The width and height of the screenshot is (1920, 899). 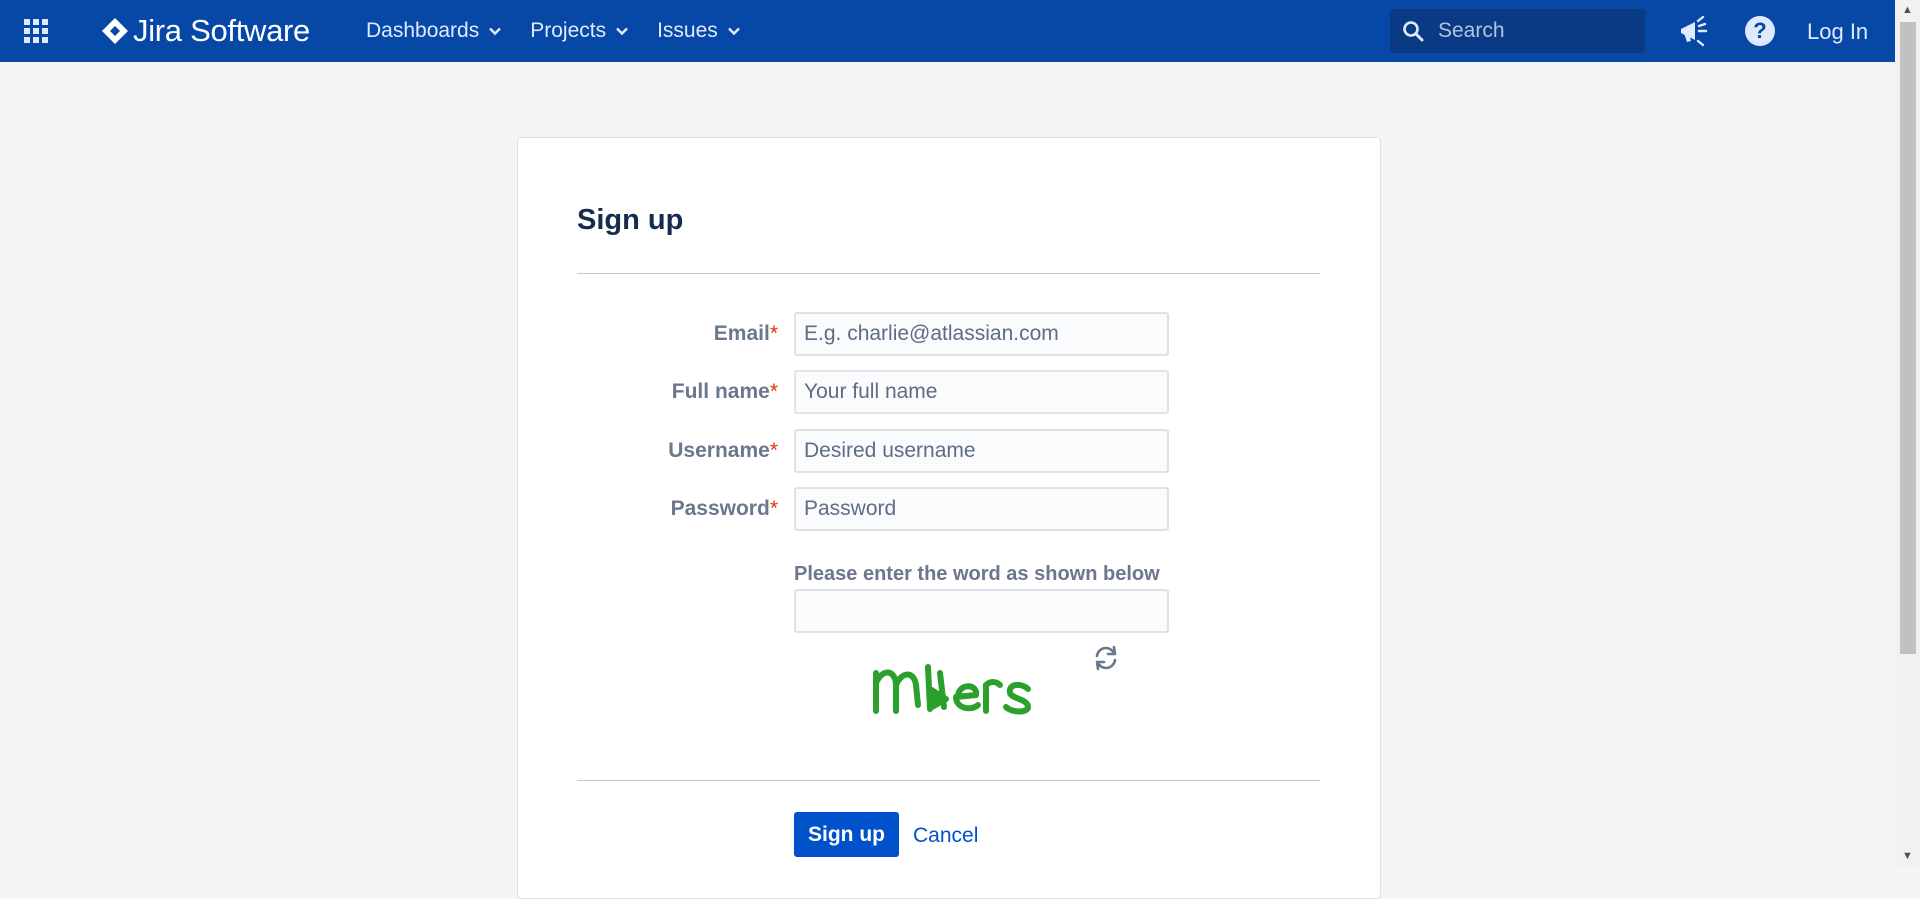 I want to click on cancel-link: Cancel, so click(x=945, y=836).